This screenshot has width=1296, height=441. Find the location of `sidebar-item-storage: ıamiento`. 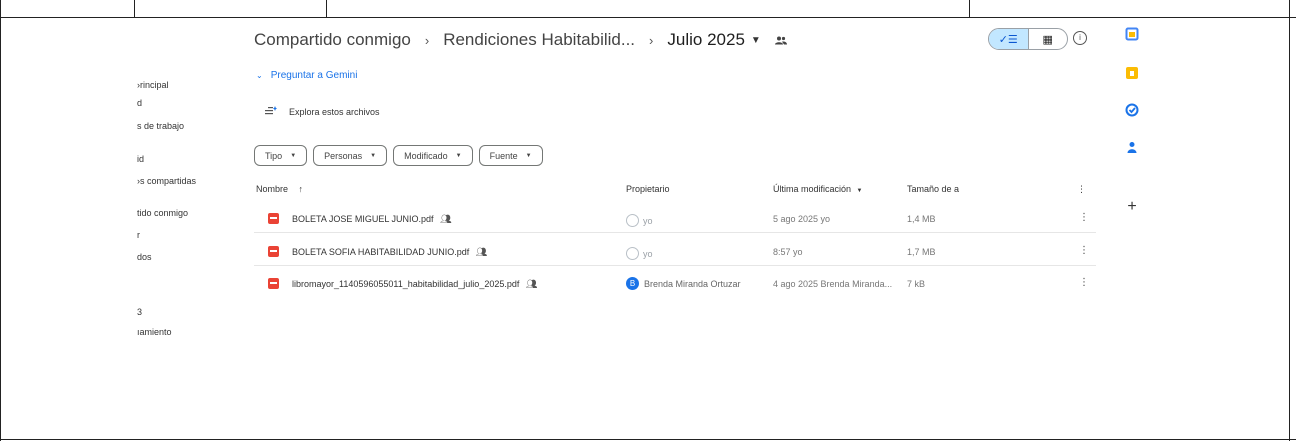

sidebar-item-storage: ıamiento is located at coordinates (154, 332).